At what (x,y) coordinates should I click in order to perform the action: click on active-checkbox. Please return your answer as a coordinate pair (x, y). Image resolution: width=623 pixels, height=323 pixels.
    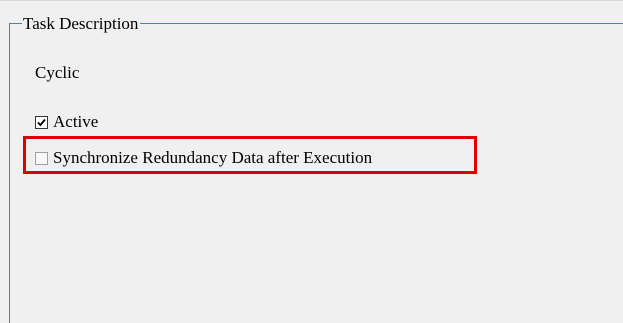
    Looking at the image, I should click on (41, 122).